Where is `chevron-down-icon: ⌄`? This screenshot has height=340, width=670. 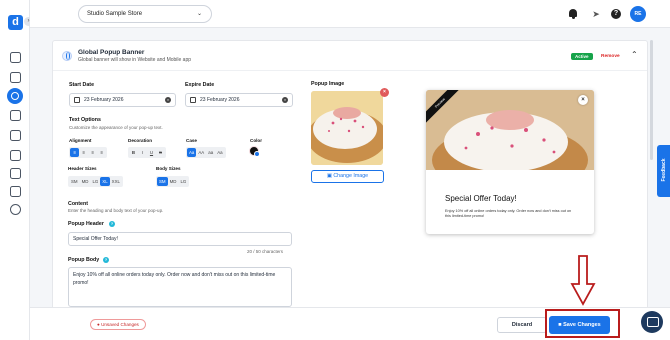 chevron-down-icon: ⌄ is located at coordinates (199, 14).